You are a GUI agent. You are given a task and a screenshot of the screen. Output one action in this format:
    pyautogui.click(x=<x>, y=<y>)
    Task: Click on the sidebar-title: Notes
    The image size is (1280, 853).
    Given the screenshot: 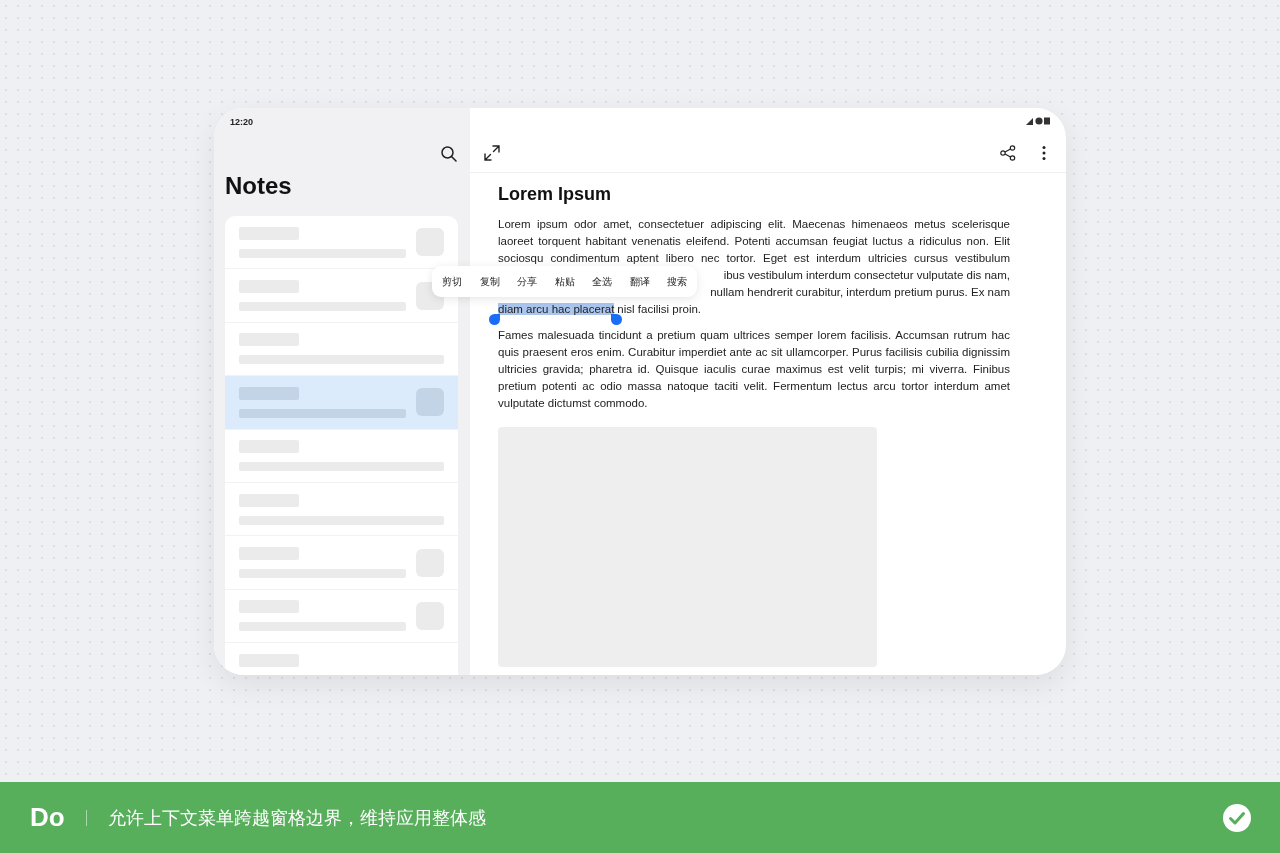 What is the action you would take?
    pyautogui.click(x=259, y=186)
    